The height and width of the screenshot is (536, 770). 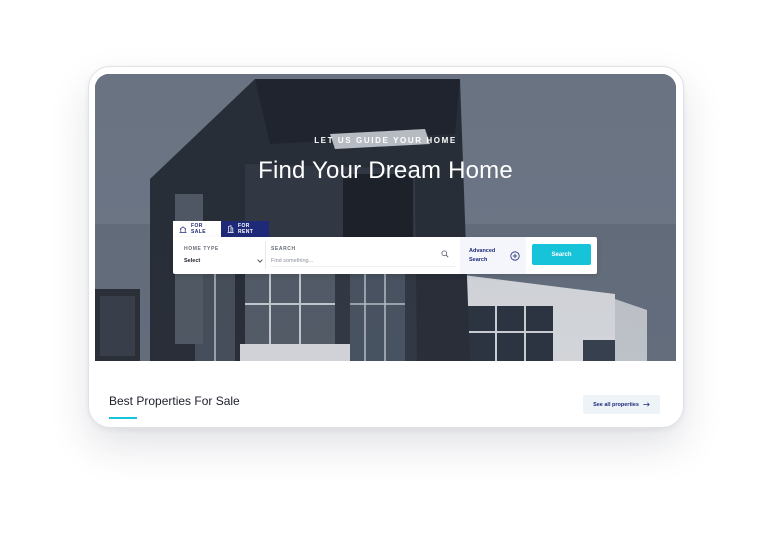 What do you see at coordinates (646, 404) in the screenshot?
I see `arrow-right-icon` at bounding box center [646, 404].